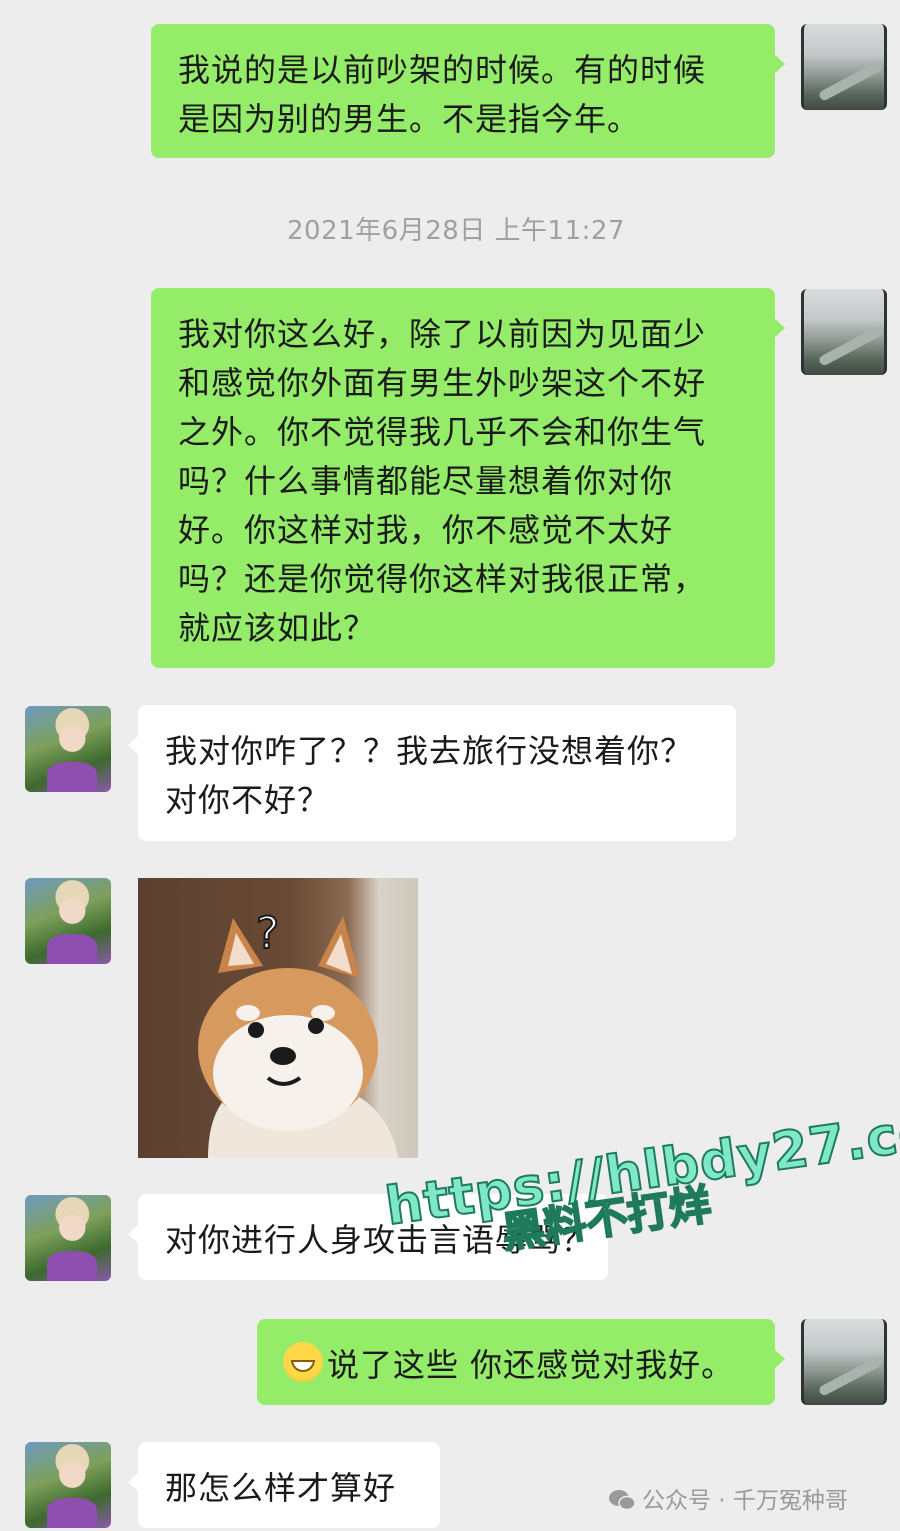  What do you see at coordinates (622, 1500) in the screenshot?
I see `wechat-icon` at bounding box center [622, 1500].